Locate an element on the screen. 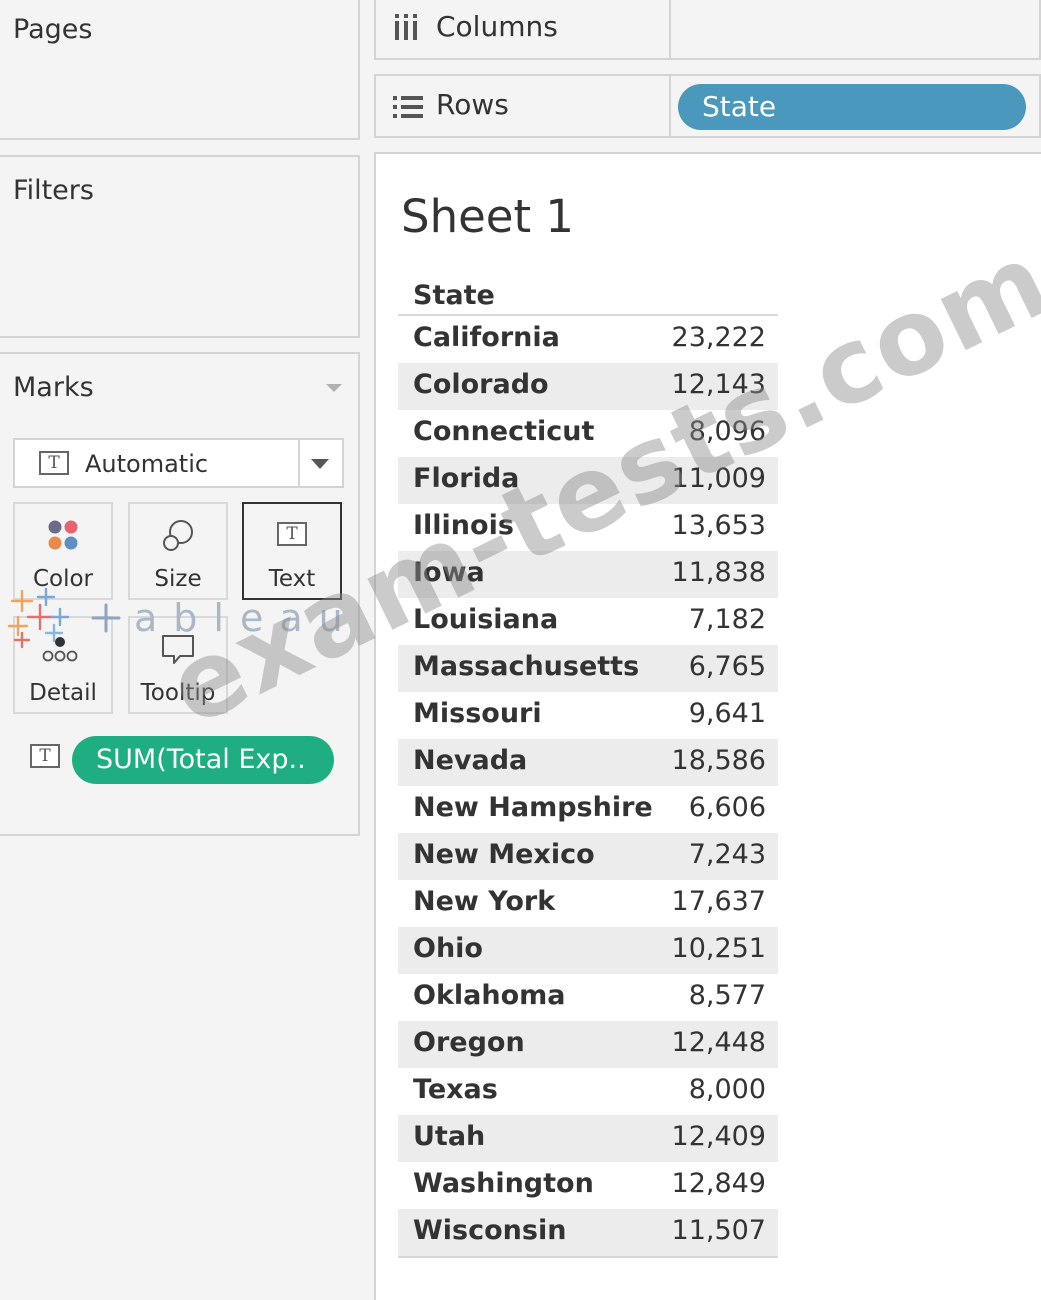  table-row: California 23,222 is located at coordinates (588, 339).